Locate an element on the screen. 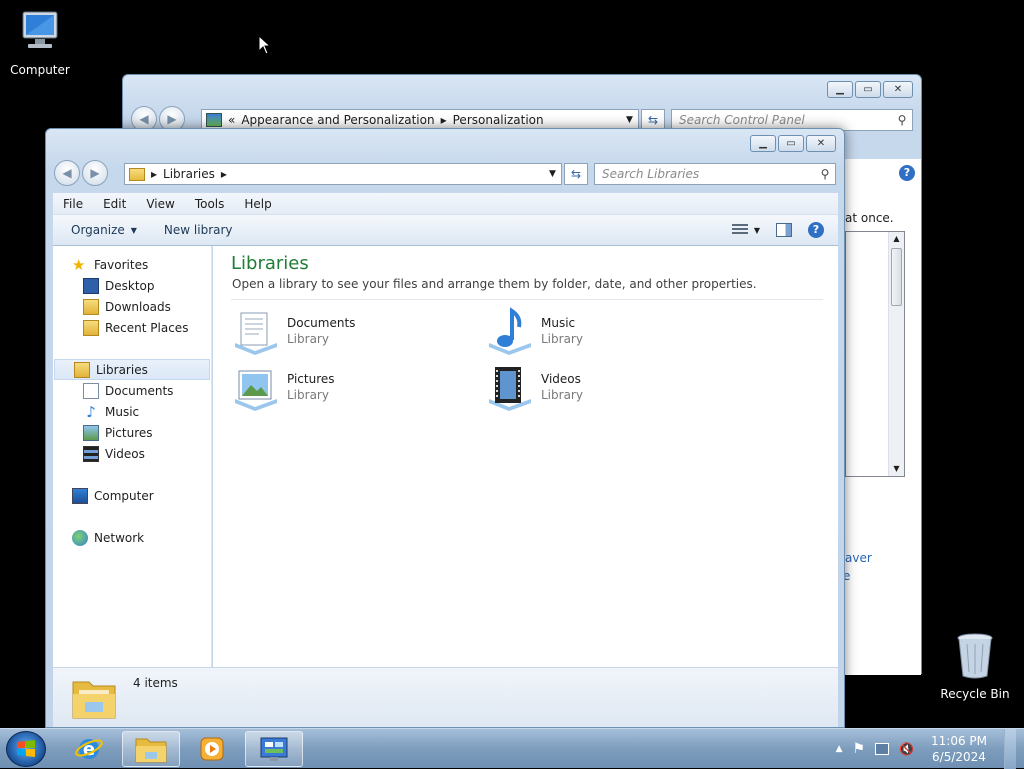 This screenshot has width=1024, height=769. nav-videos: Videos is located at coordinates (132, 453).